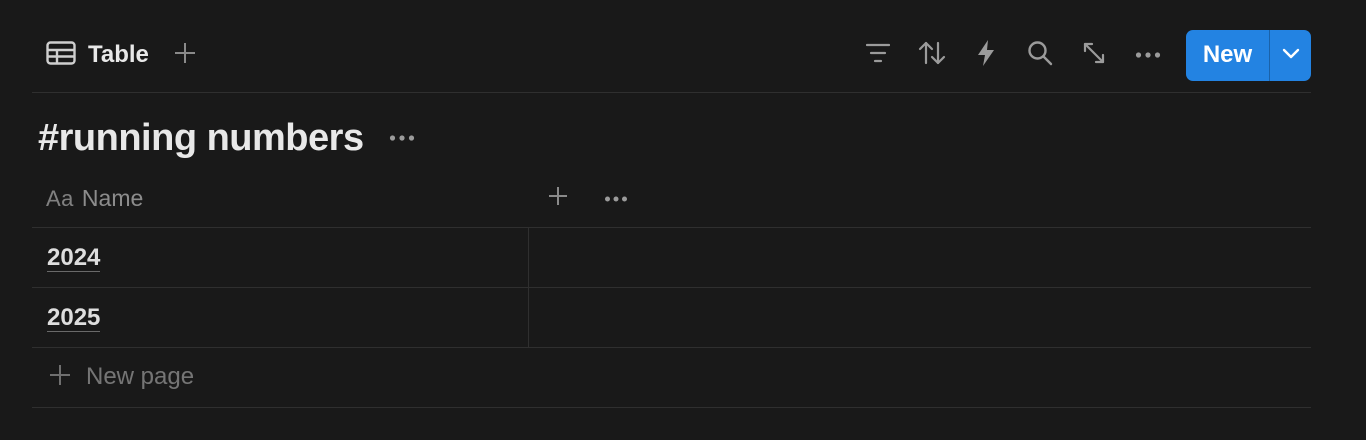 Image resolution: width=1366 pixels, height=440 pixels. What do you see at coordinates (1228, 55) in the screenshot?
I see `new-button: New` at bounding box center [1228, 55].